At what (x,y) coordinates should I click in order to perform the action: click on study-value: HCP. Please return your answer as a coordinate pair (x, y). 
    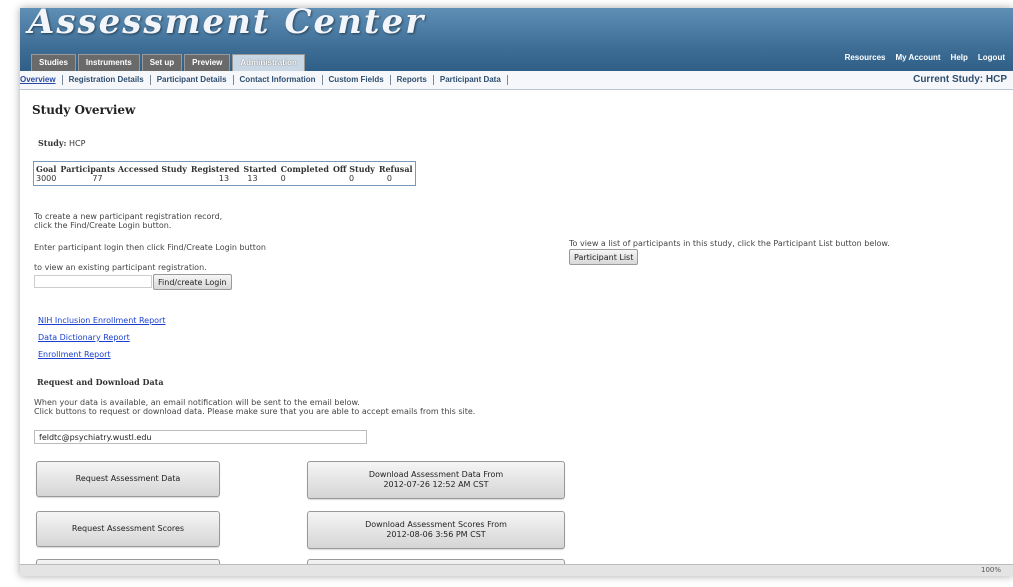
    Looking at the image, I should click on (77, 143).